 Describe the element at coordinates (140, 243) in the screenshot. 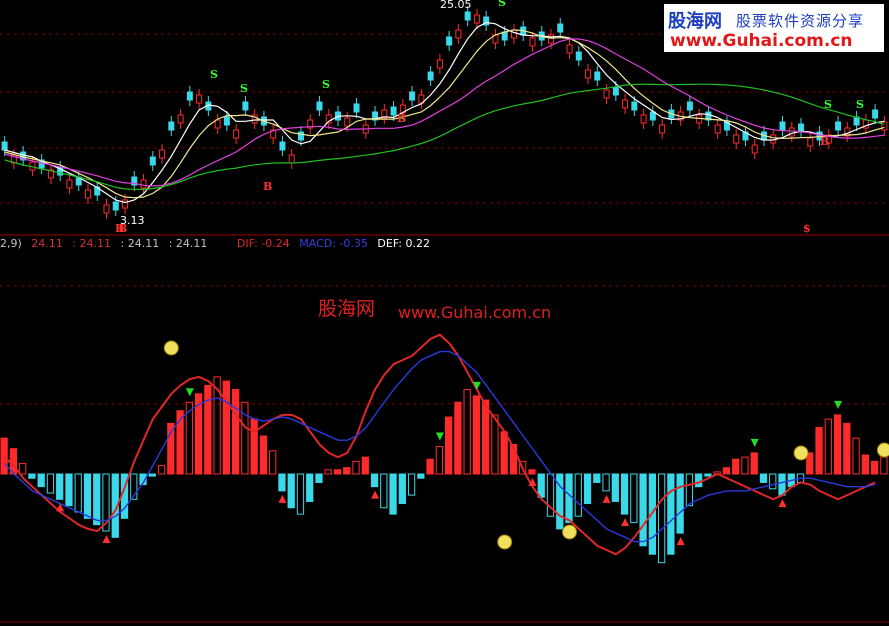

I see `value-3: : 24.11` at that location.